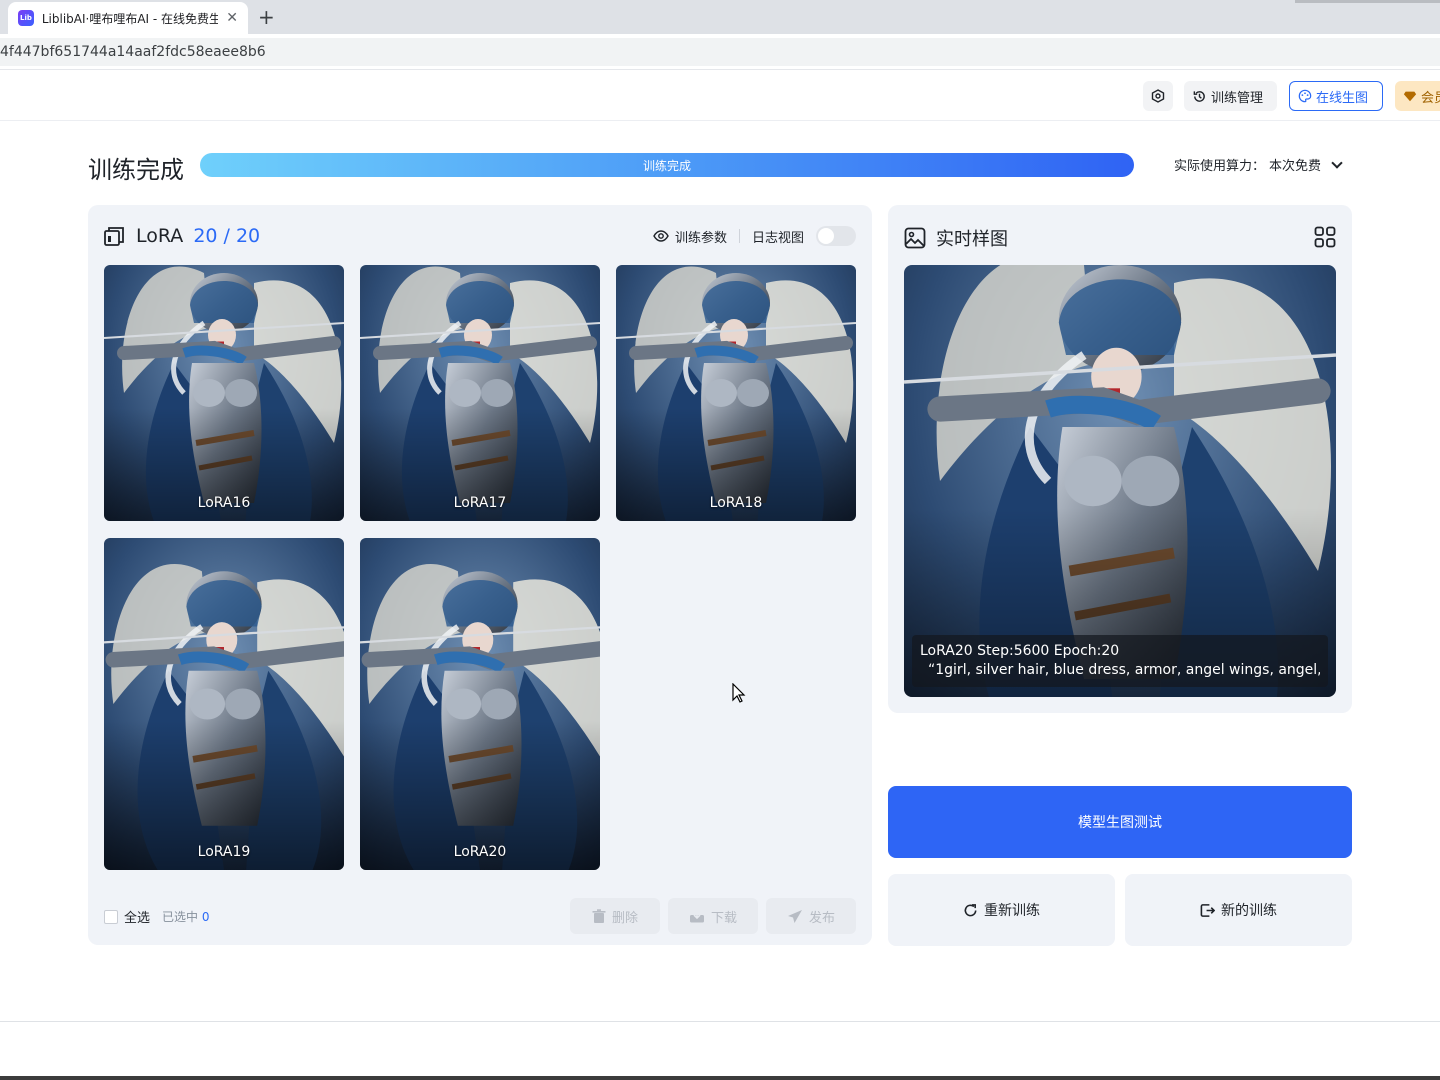  What do you see at coordinates (701, 236) in the screenshot?
I see `training-params-link: 训练参数` at bounding box center [701, 236].